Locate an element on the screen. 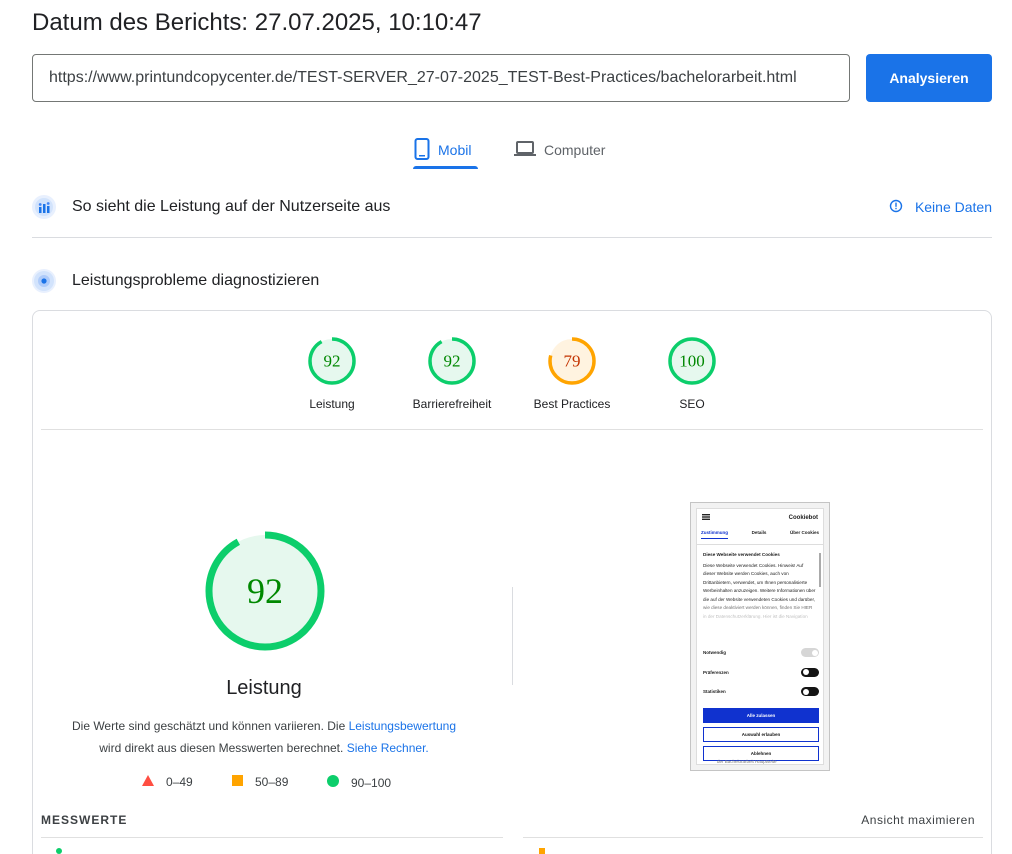 The height and width of the screenshot is (854, 1012). toggle-label: Statistiken is located at coordinates (714, 692).